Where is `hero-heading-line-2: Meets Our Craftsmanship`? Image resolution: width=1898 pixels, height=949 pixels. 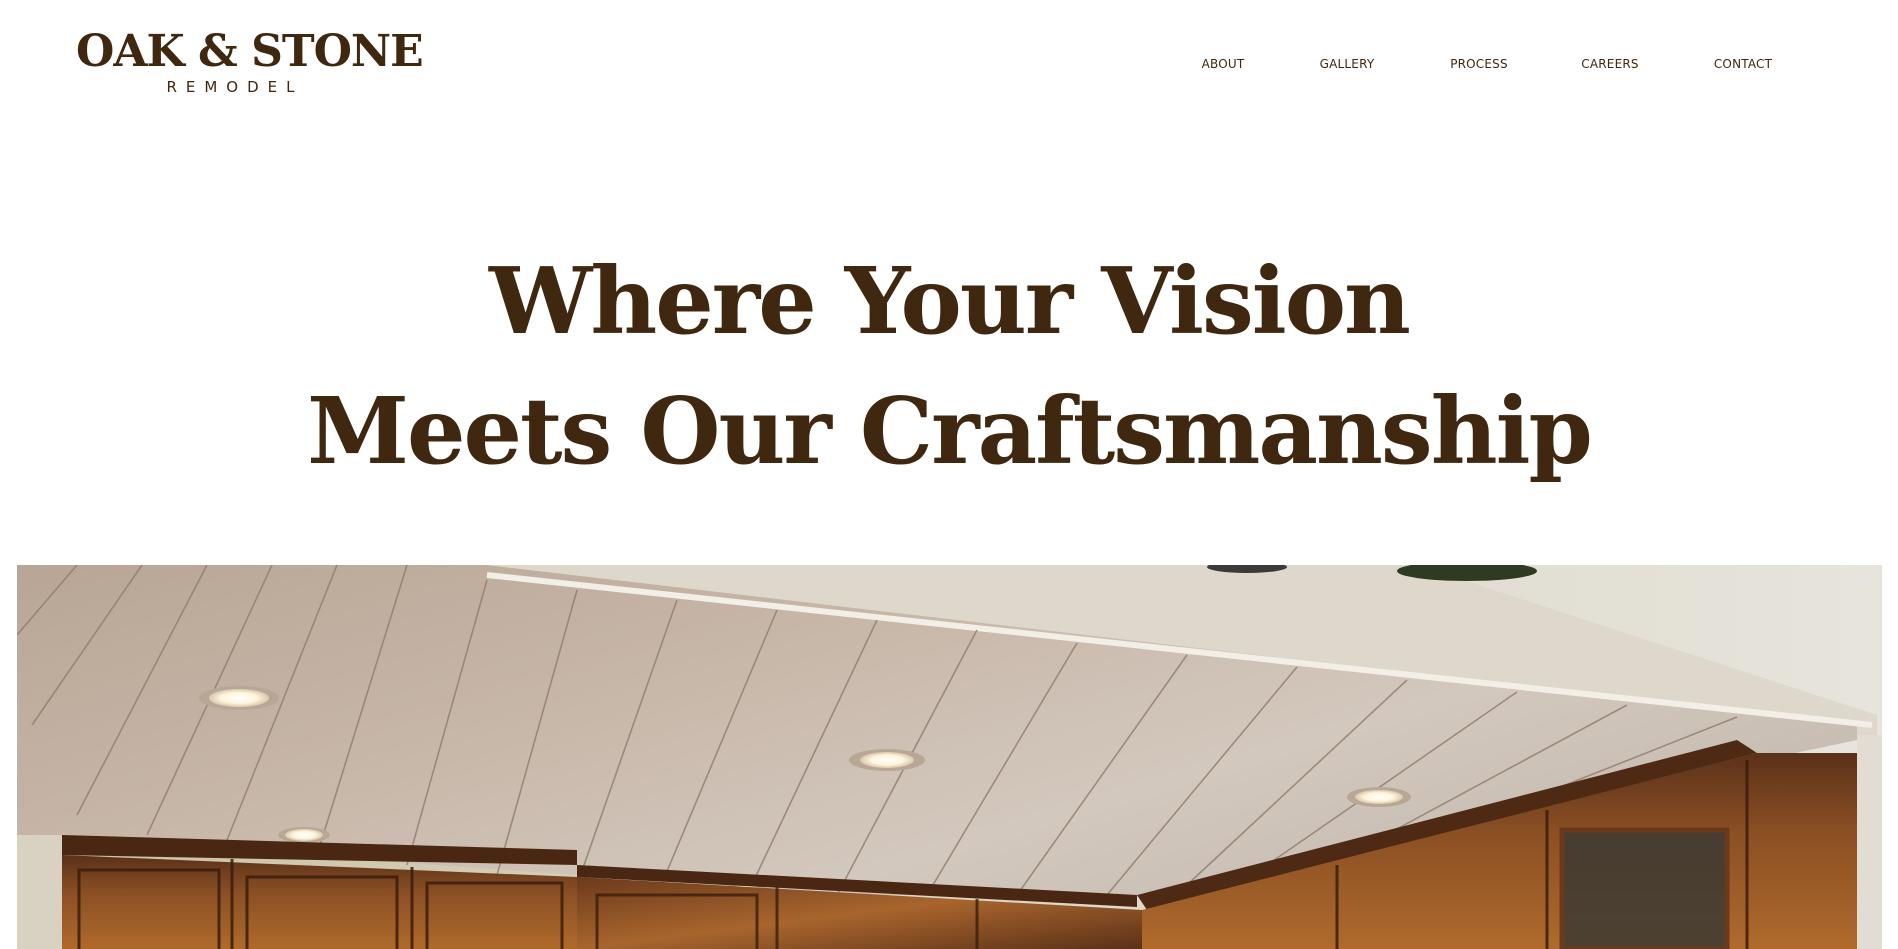
hero-heading-line-2: Meets Our Craftsmanship is located at coordinates (950, 431).